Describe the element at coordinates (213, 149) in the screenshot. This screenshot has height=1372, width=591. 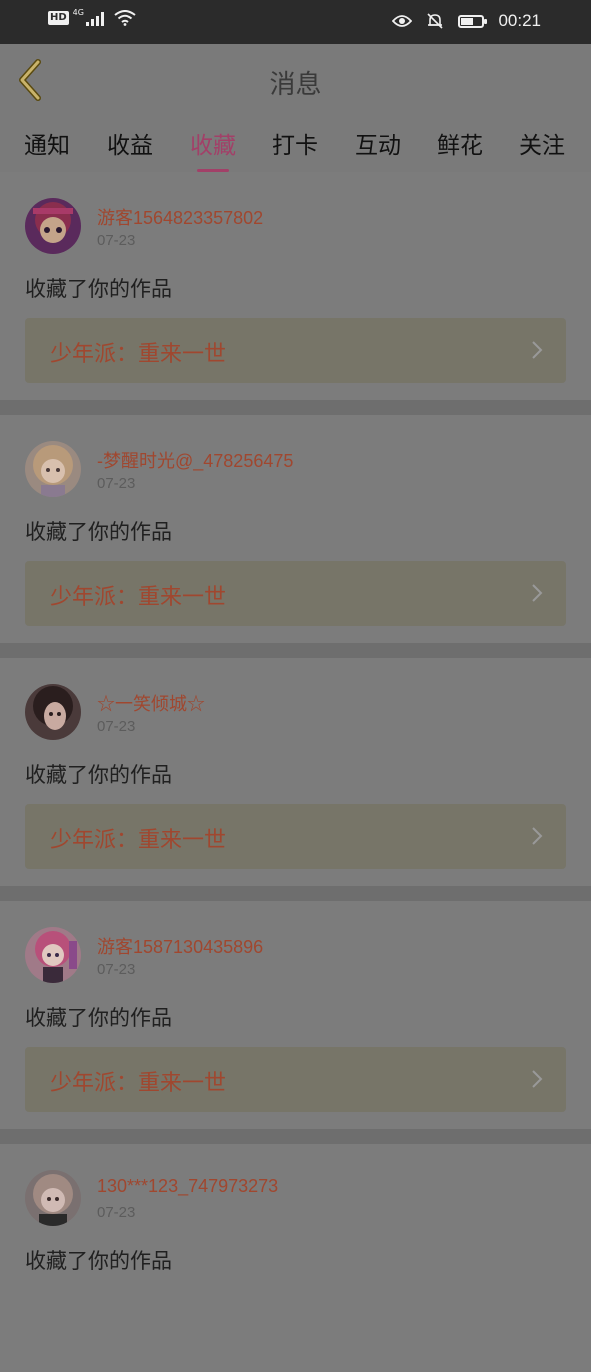
I see `tab-favorites: 收藏` at that location.